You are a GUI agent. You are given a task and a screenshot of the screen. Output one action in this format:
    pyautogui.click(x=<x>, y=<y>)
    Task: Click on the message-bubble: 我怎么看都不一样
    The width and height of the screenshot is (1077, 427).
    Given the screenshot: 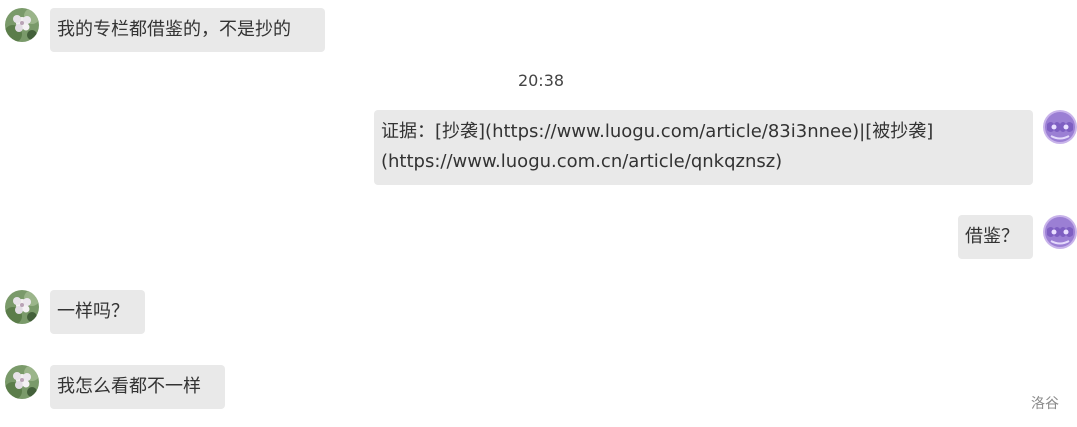 What is the action you would take?
    pyautogui.click(x=137, y=387)
    